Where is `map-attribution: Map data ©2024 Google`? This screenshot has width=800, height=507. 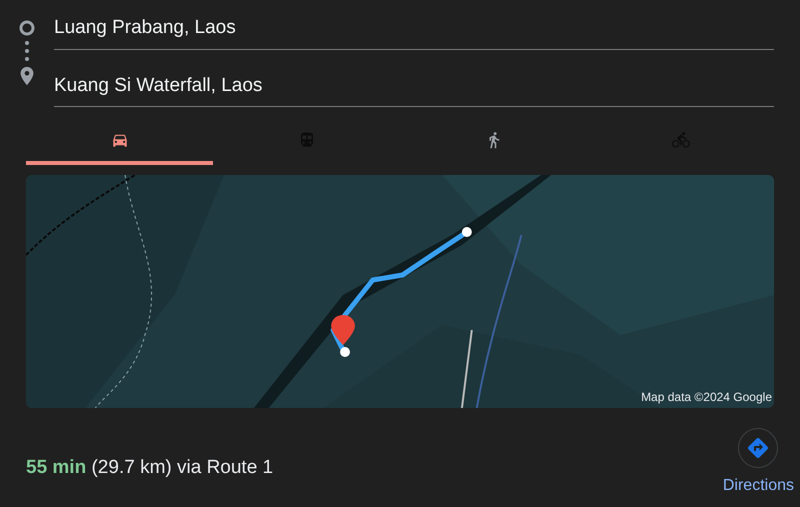 map-attribution: Map data ©2024 Google is located at coordinates (706, 397).